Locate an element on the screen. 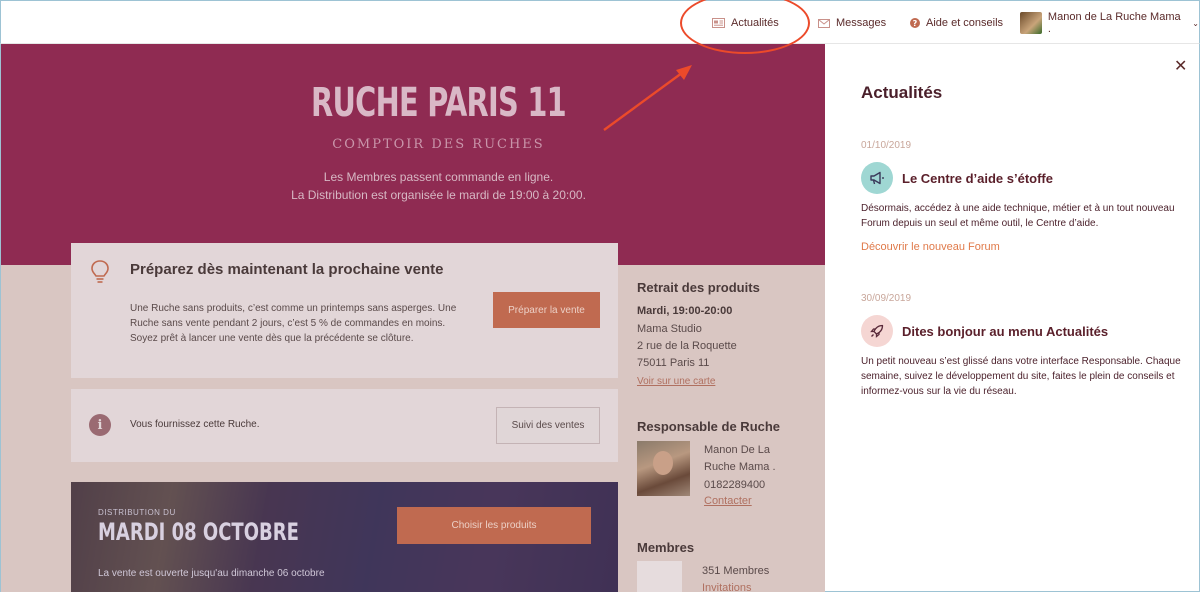 Image resolution: width=1200 pixels, height=592 pixels. prepare-sale-button: Préparer la vente is located at coordinates (546, 310).